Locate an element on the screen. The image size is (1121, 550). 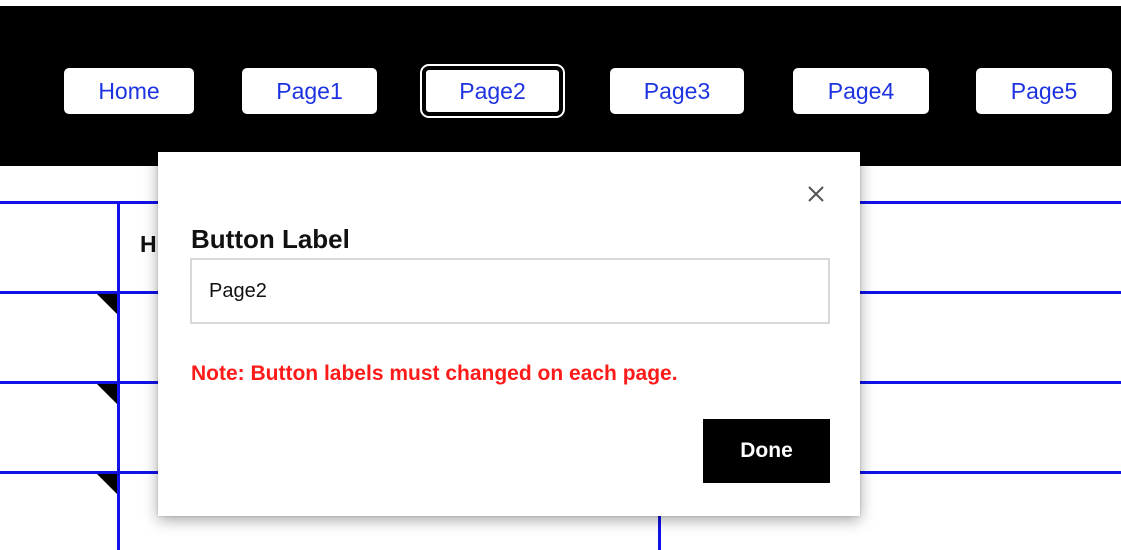
nav-button-page1: Page1 is located at coordinates (309, 91).